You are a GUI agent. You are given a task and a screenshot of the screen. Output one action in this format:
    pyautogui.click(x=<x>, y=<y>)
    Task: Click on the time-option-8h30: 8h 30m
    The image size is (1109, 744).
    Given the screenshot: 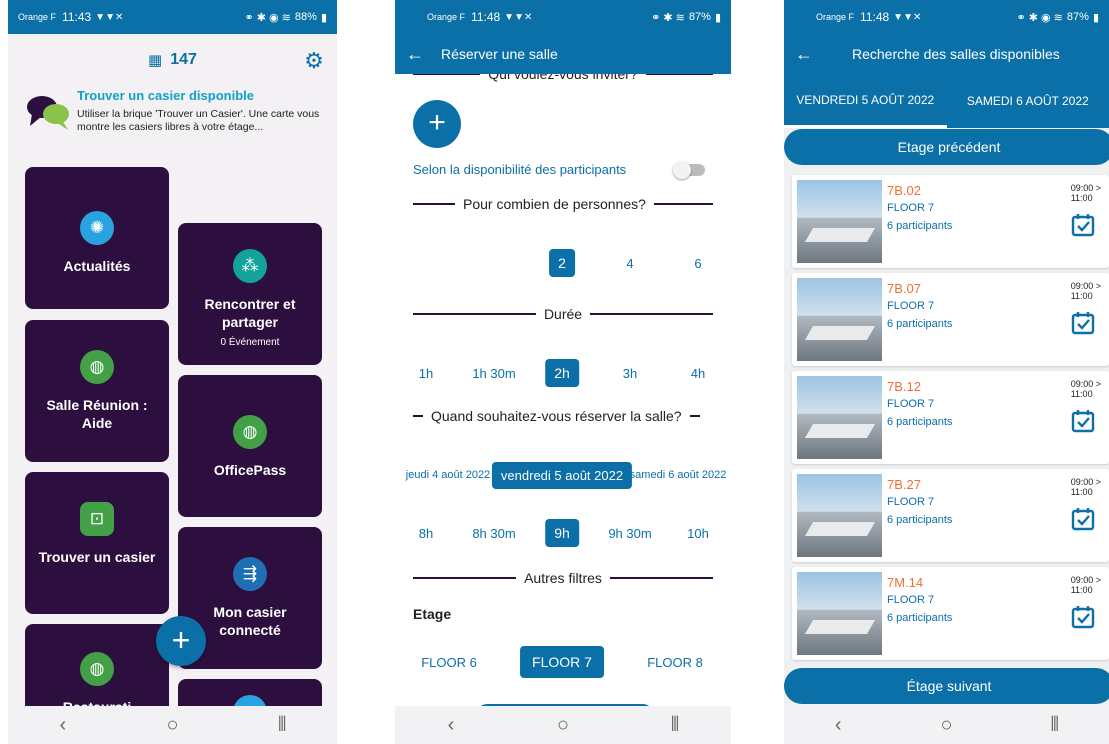 What is the action you would take?
    pyautogui.click(x=493, y=533)
    